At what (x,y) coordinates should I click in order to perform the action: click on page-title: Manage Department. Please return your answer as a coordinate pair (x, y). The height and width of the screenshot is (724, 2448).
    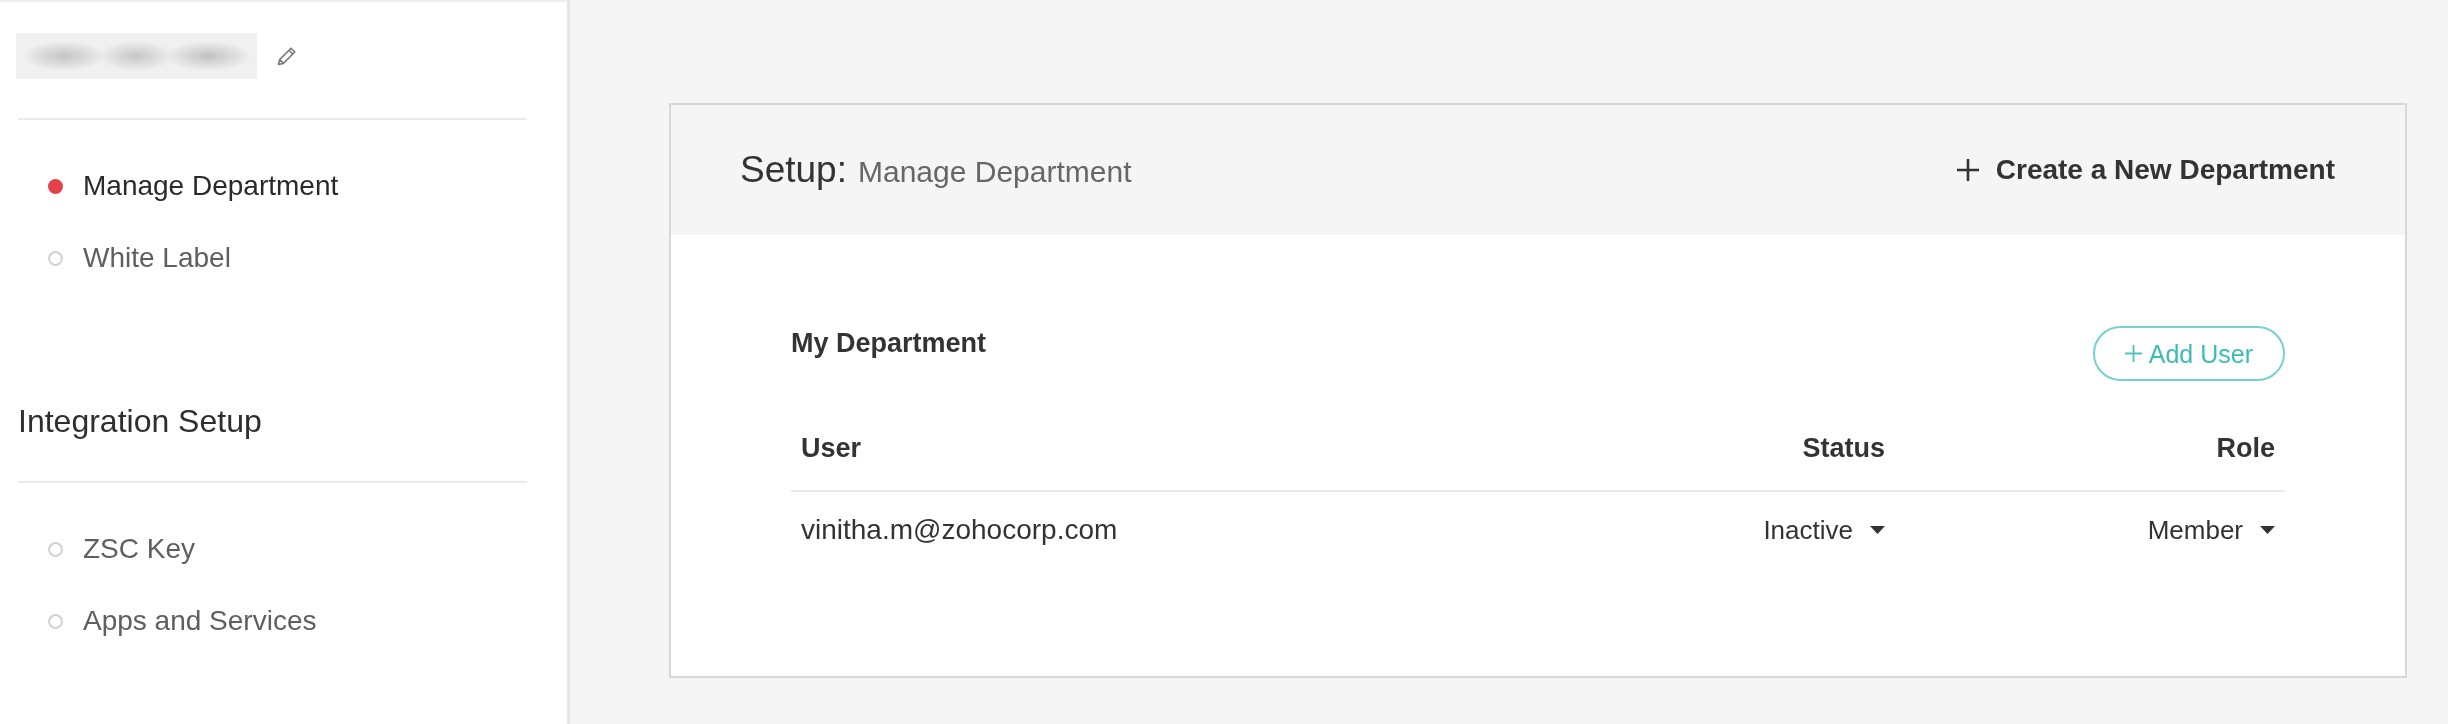
    Looking at the image, I should click on (995, 172).